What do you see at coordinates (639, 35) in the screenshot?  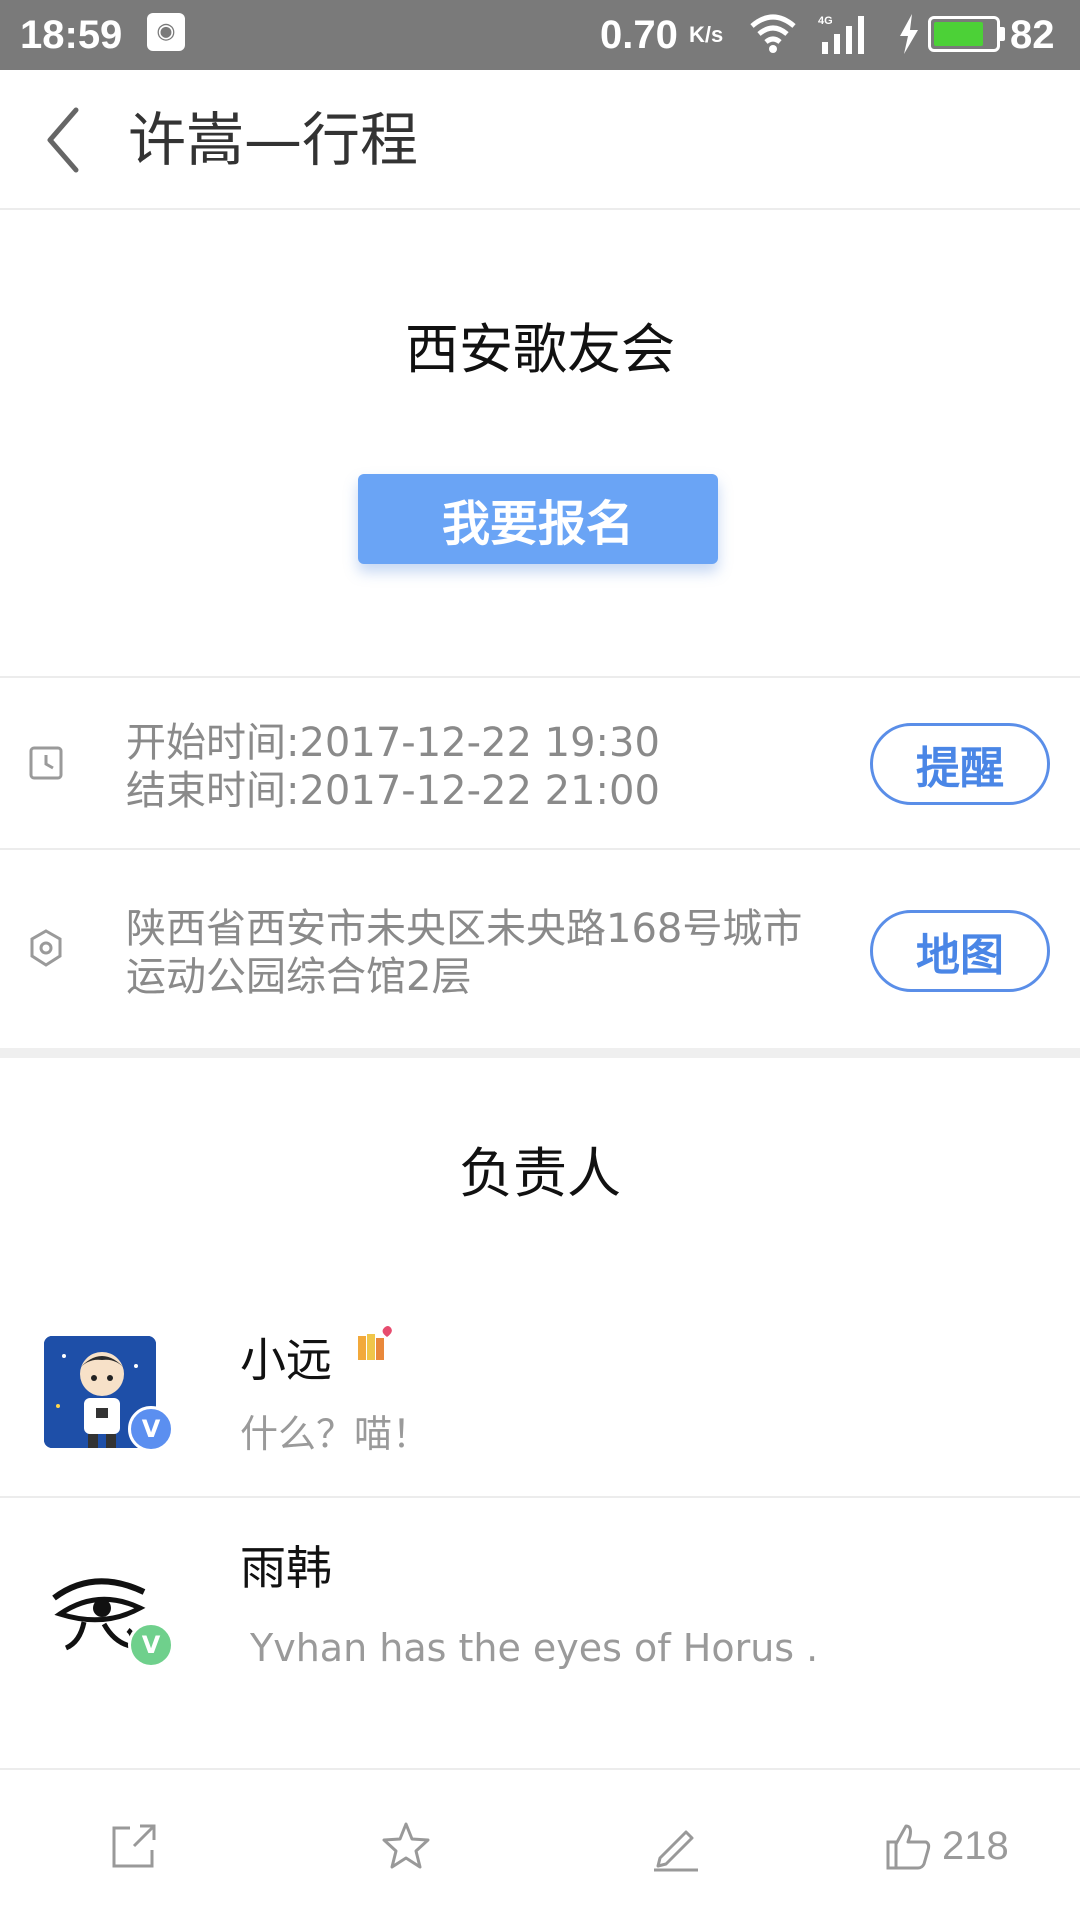 I see `network-speed-value: 0.70` at bounding box center [639, 35].